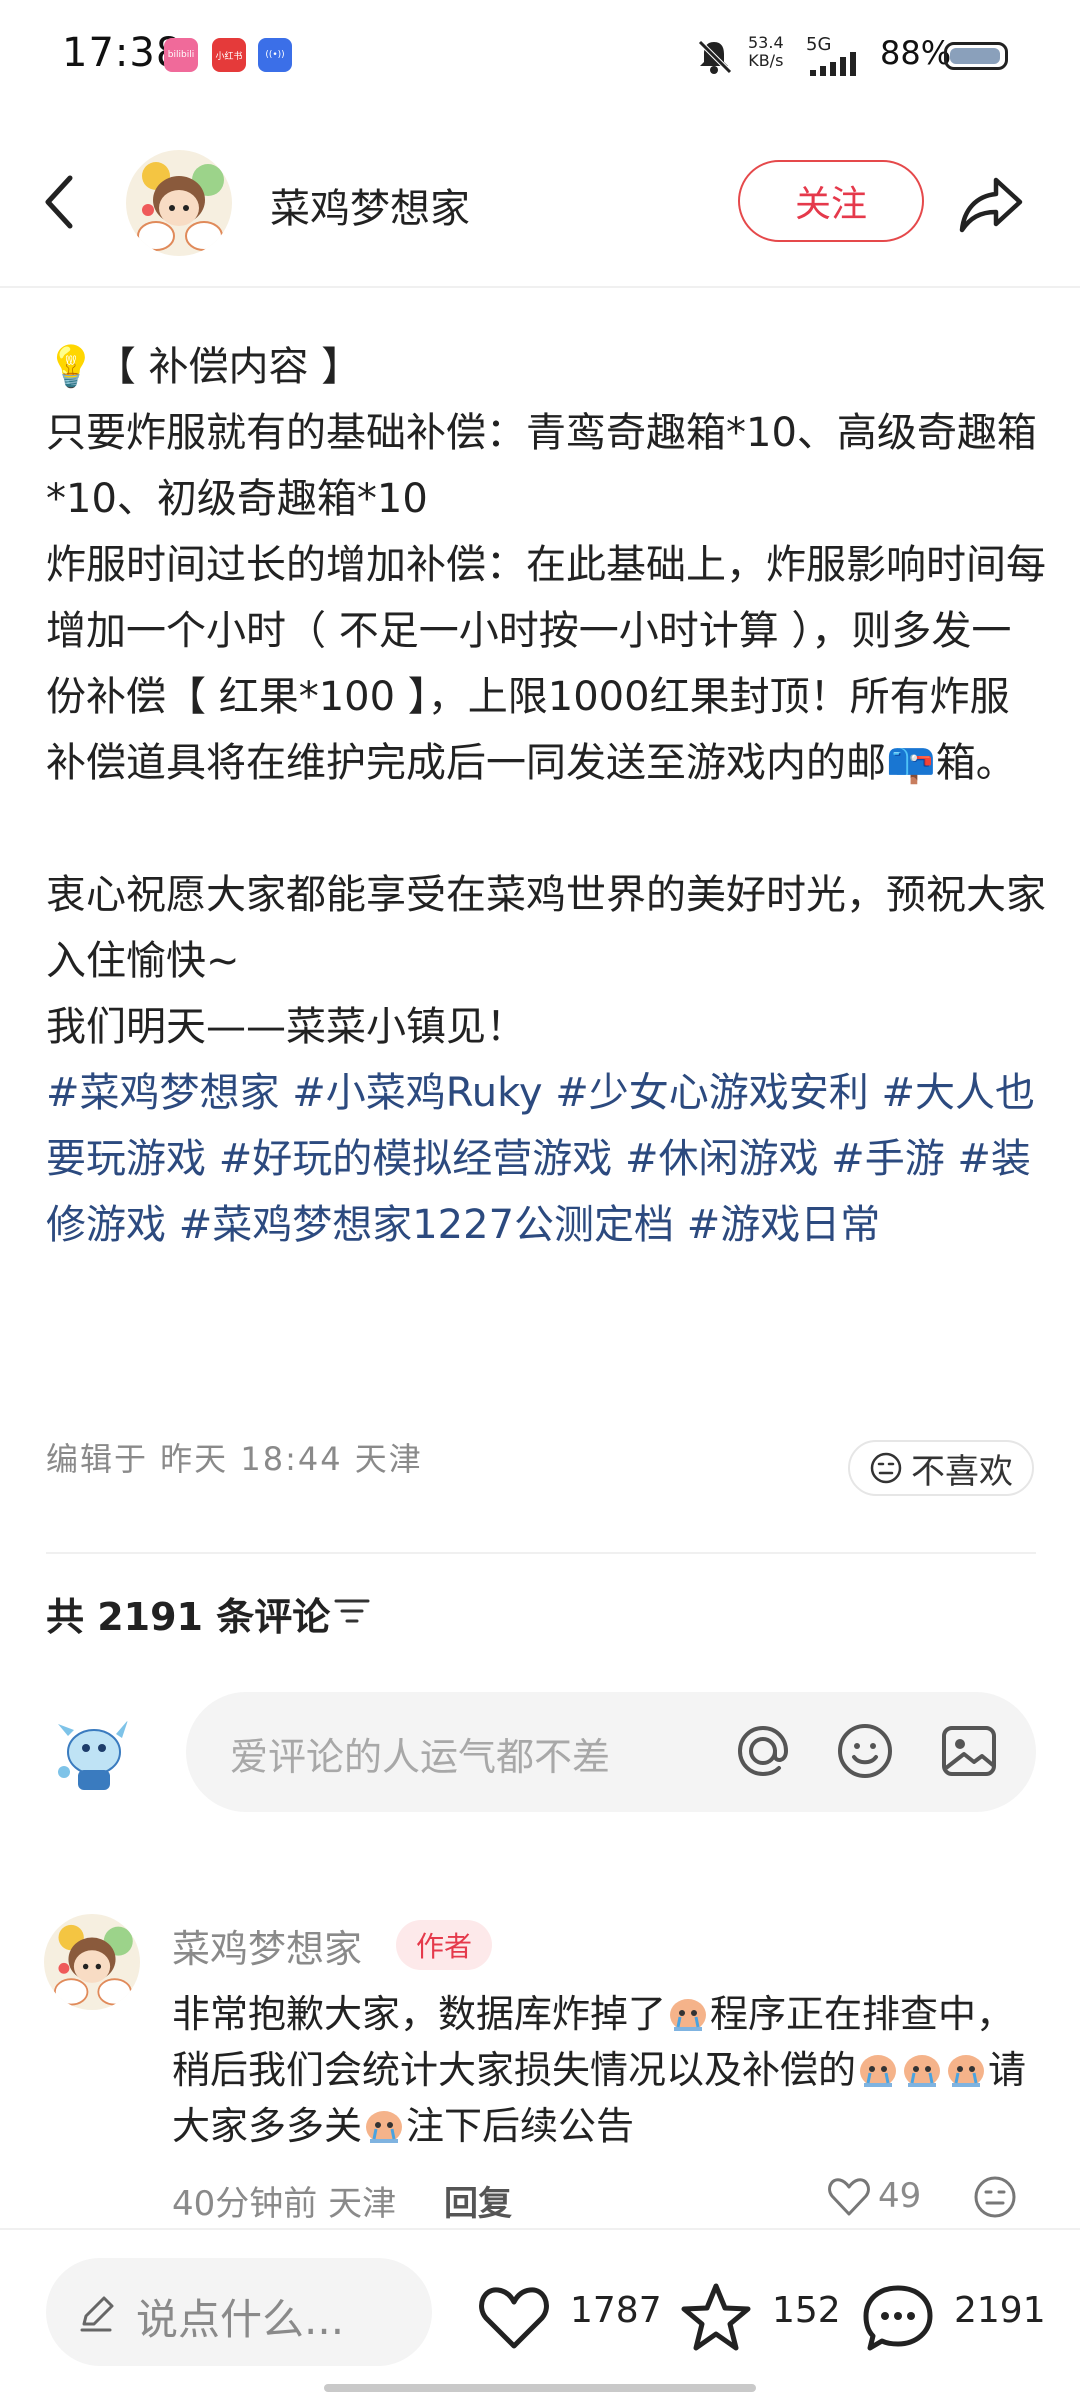  What do you see at coordinates (766, 51) in the screenshot?
I see `net-speed: 53.4 KB/s` at bounding box center [766, 51].